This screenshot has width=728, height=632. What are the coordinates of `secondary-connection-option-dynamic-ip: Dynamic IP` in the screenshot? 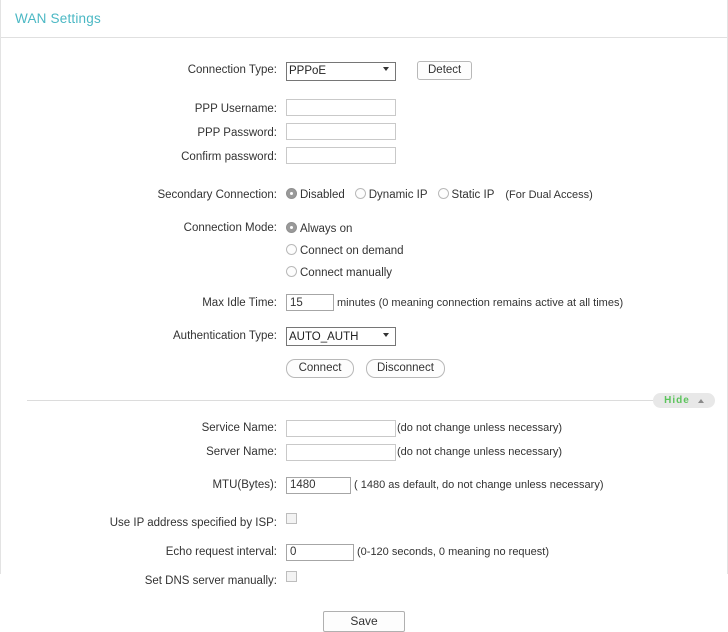 It's located at (391, 195).